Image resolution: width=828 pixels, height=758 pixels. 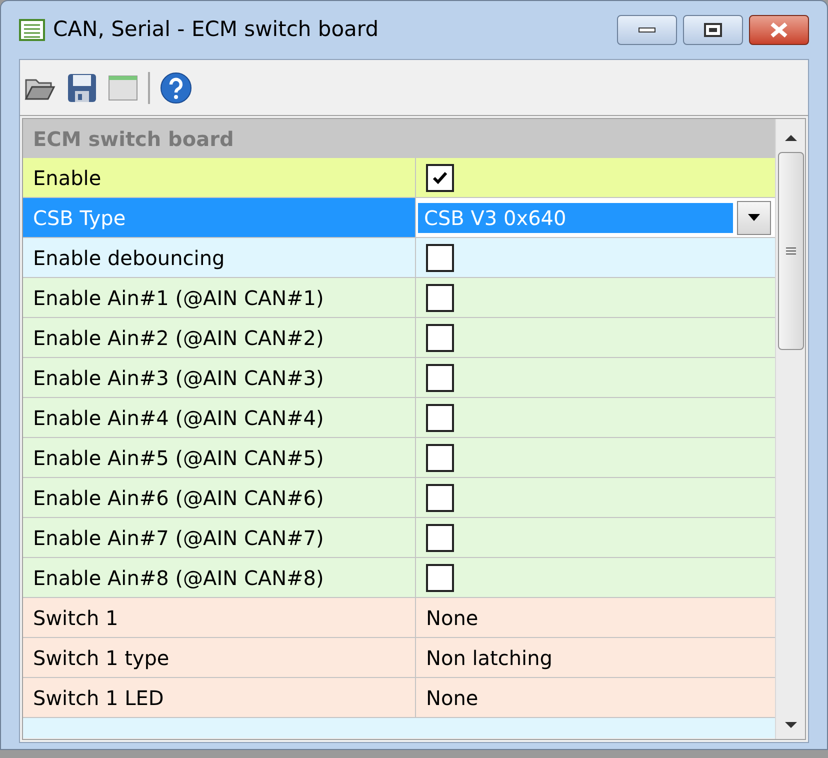 I want to click on property-name: Enable, so click(x=219, y=177).